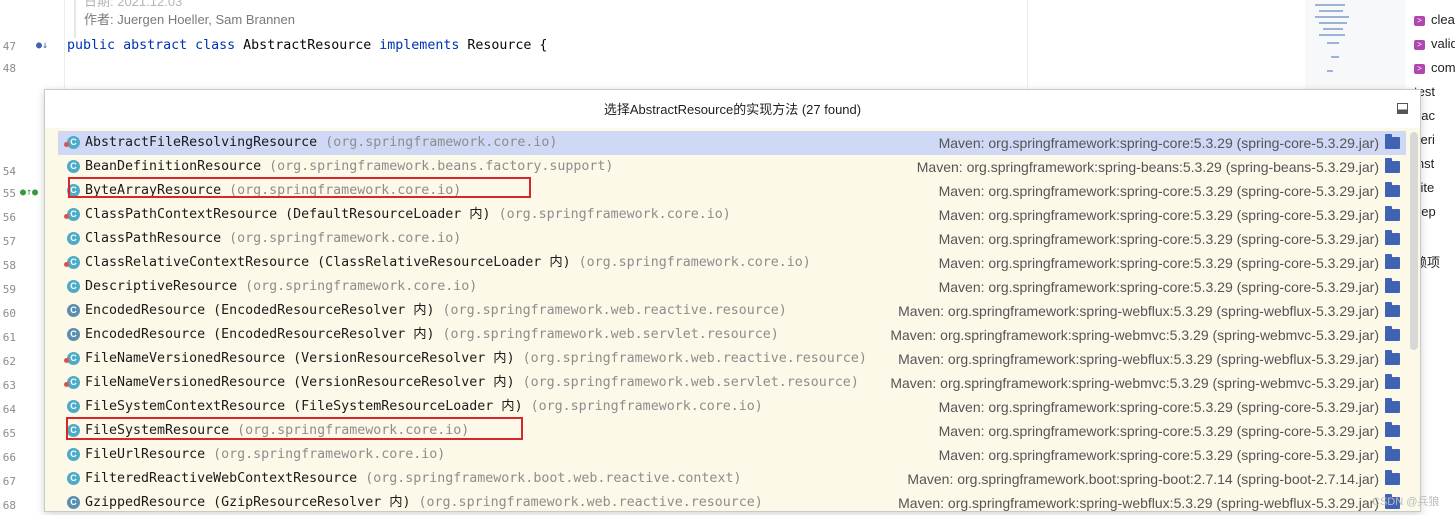 The width and height of the screenshot is (1455, 515). What do you see at coordinates (9, 241) in the screenshot?
I see `line-number: 57` at bounding box center [9, 241].